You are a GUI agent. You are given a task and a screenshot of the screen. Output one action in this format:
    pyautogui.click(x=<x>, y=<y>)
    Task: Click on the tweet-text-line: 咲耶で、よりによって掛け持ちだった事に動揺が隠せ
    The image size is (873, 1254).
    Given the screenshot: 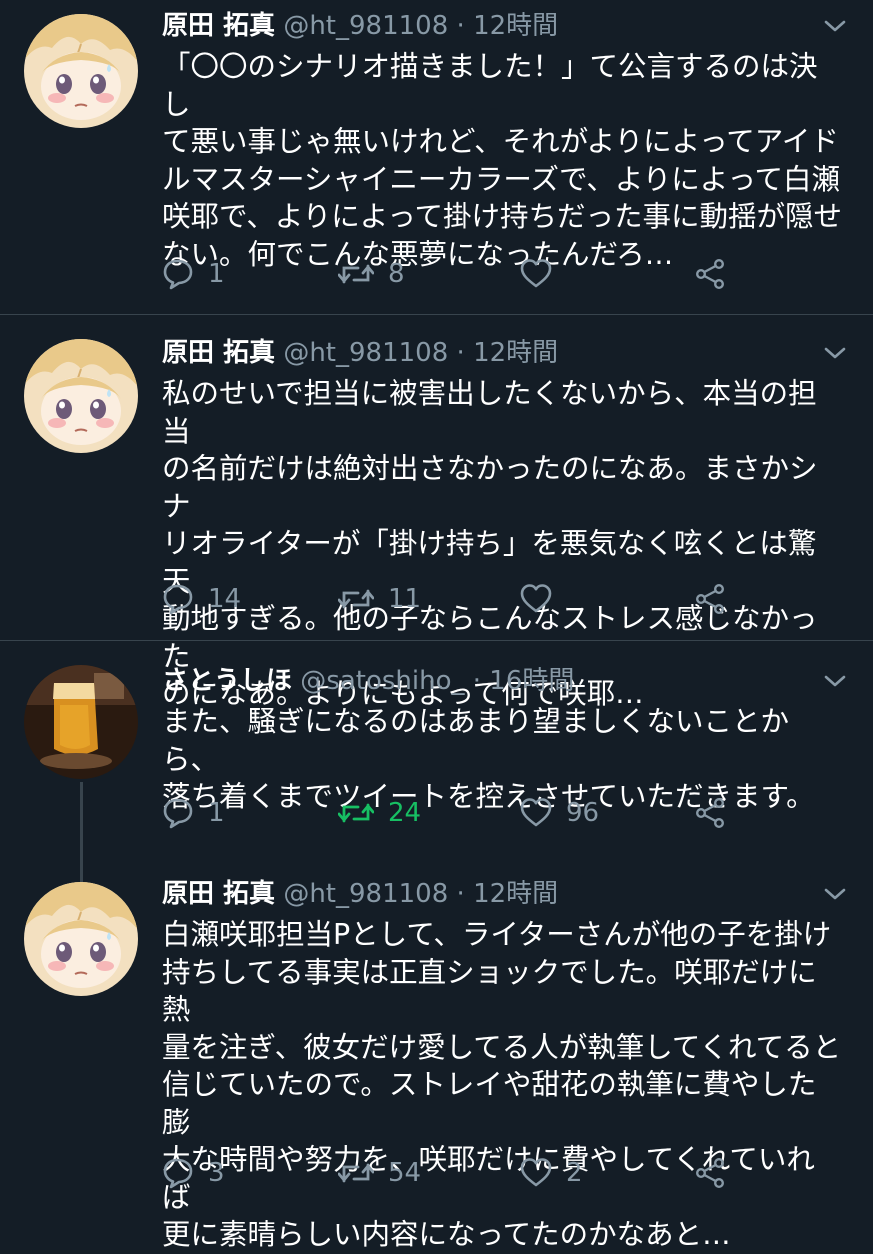 What is the action you would take?
    pyautogui.click(x=502, y=216)
    